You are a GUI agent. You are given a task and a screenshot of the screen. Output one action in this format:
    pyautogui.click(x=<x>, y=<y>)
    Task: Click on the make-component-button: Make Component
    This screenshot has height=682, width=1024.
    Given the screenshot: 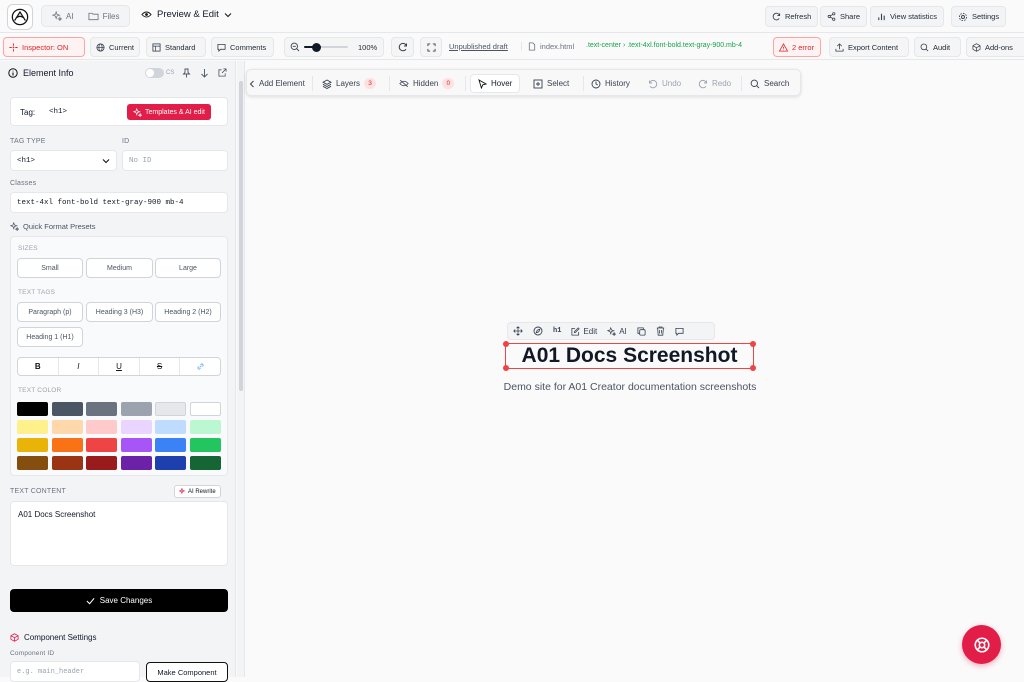 What is the action you would take?
    pyautogui.click(x=187, y=672)
    